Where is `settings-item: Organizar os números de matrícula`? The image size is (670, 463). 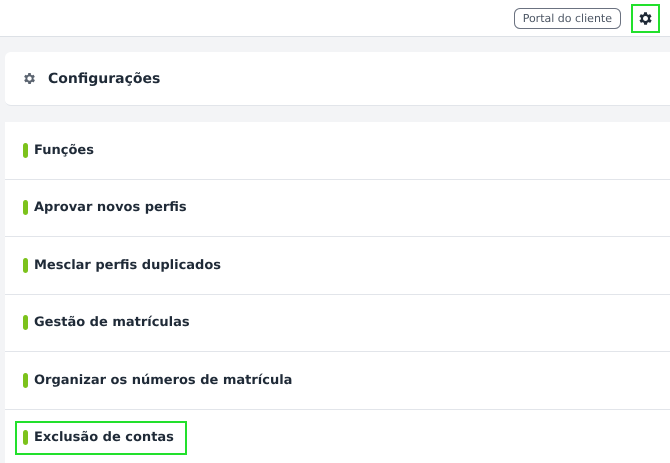 settings-item: Organizar os números de matrícula is located at coordinates (157, 380).